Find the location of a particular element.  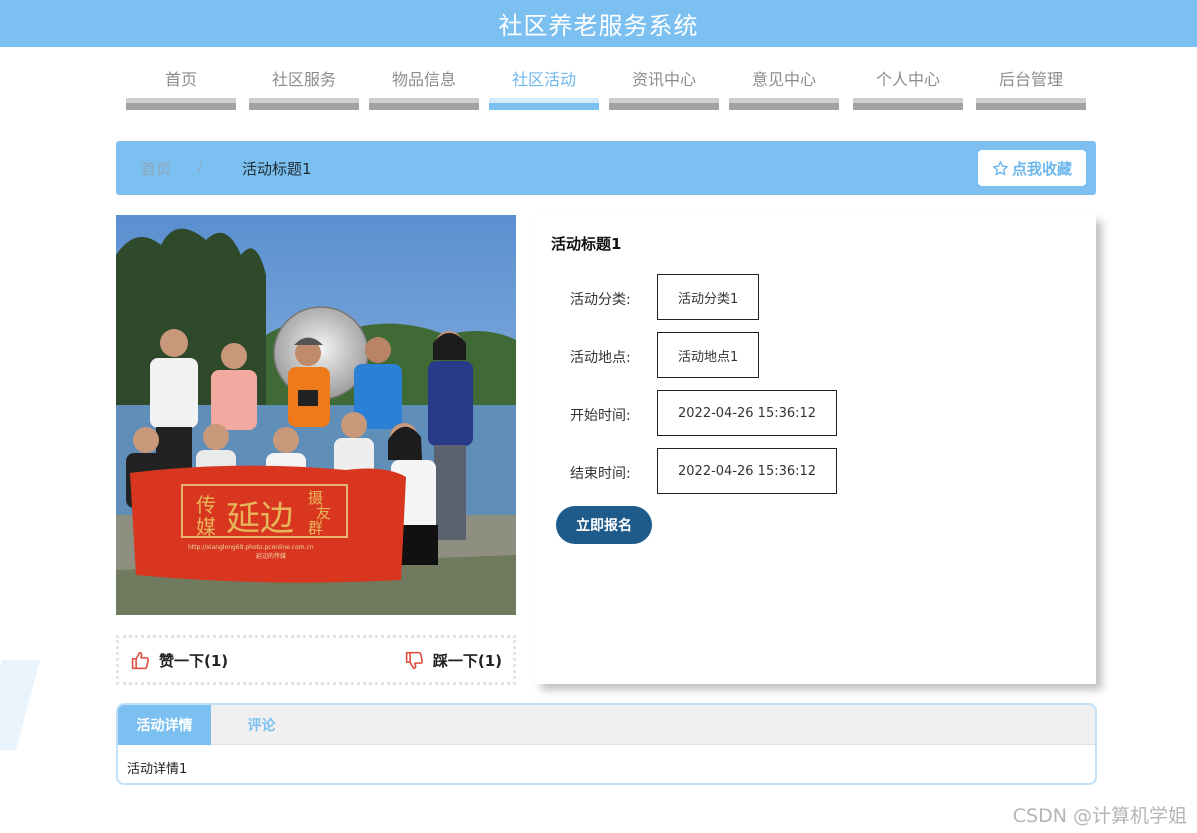

dislike-label: 踩一下(1) is located at coordinates (467, 661).